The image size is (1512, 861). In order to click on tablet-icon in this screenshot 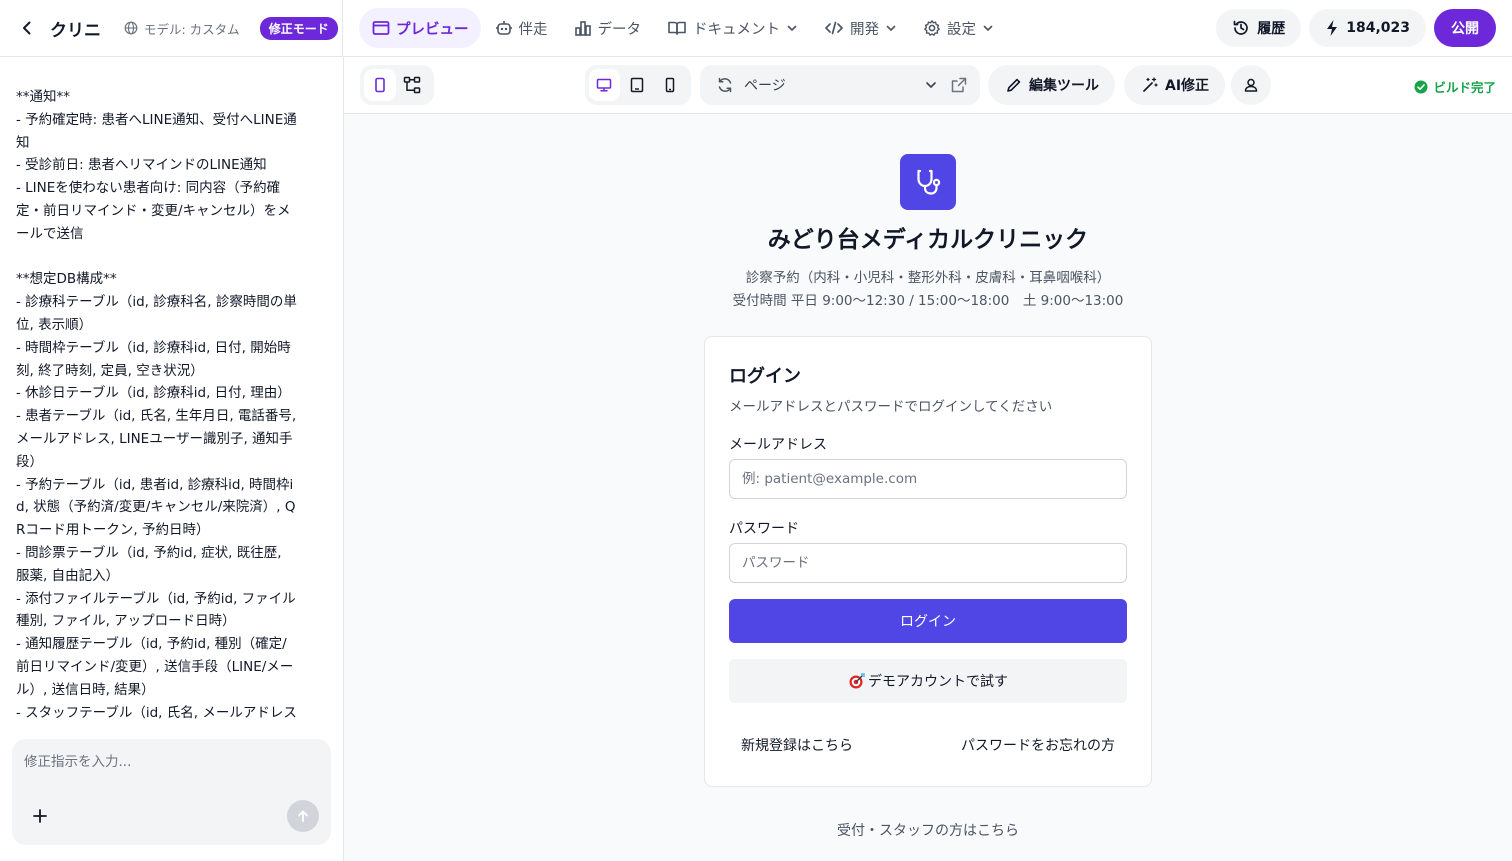, I will do `click(637, 85)`.